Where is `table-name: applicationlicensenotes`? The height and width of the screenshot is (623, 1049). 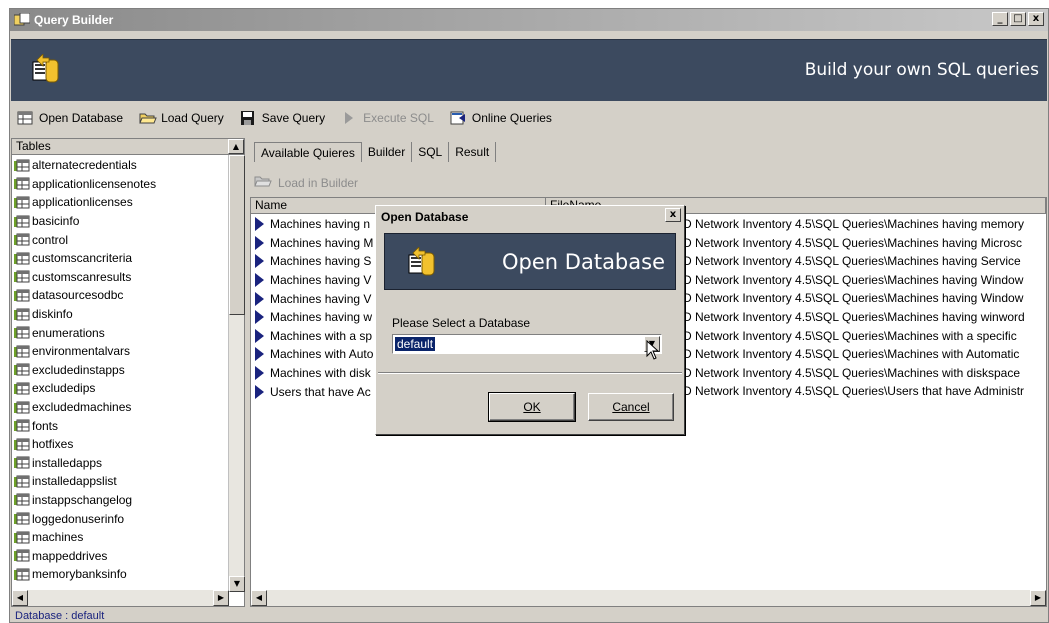
table-name: applicationlicensenotes is located at coordinates (94, 183).